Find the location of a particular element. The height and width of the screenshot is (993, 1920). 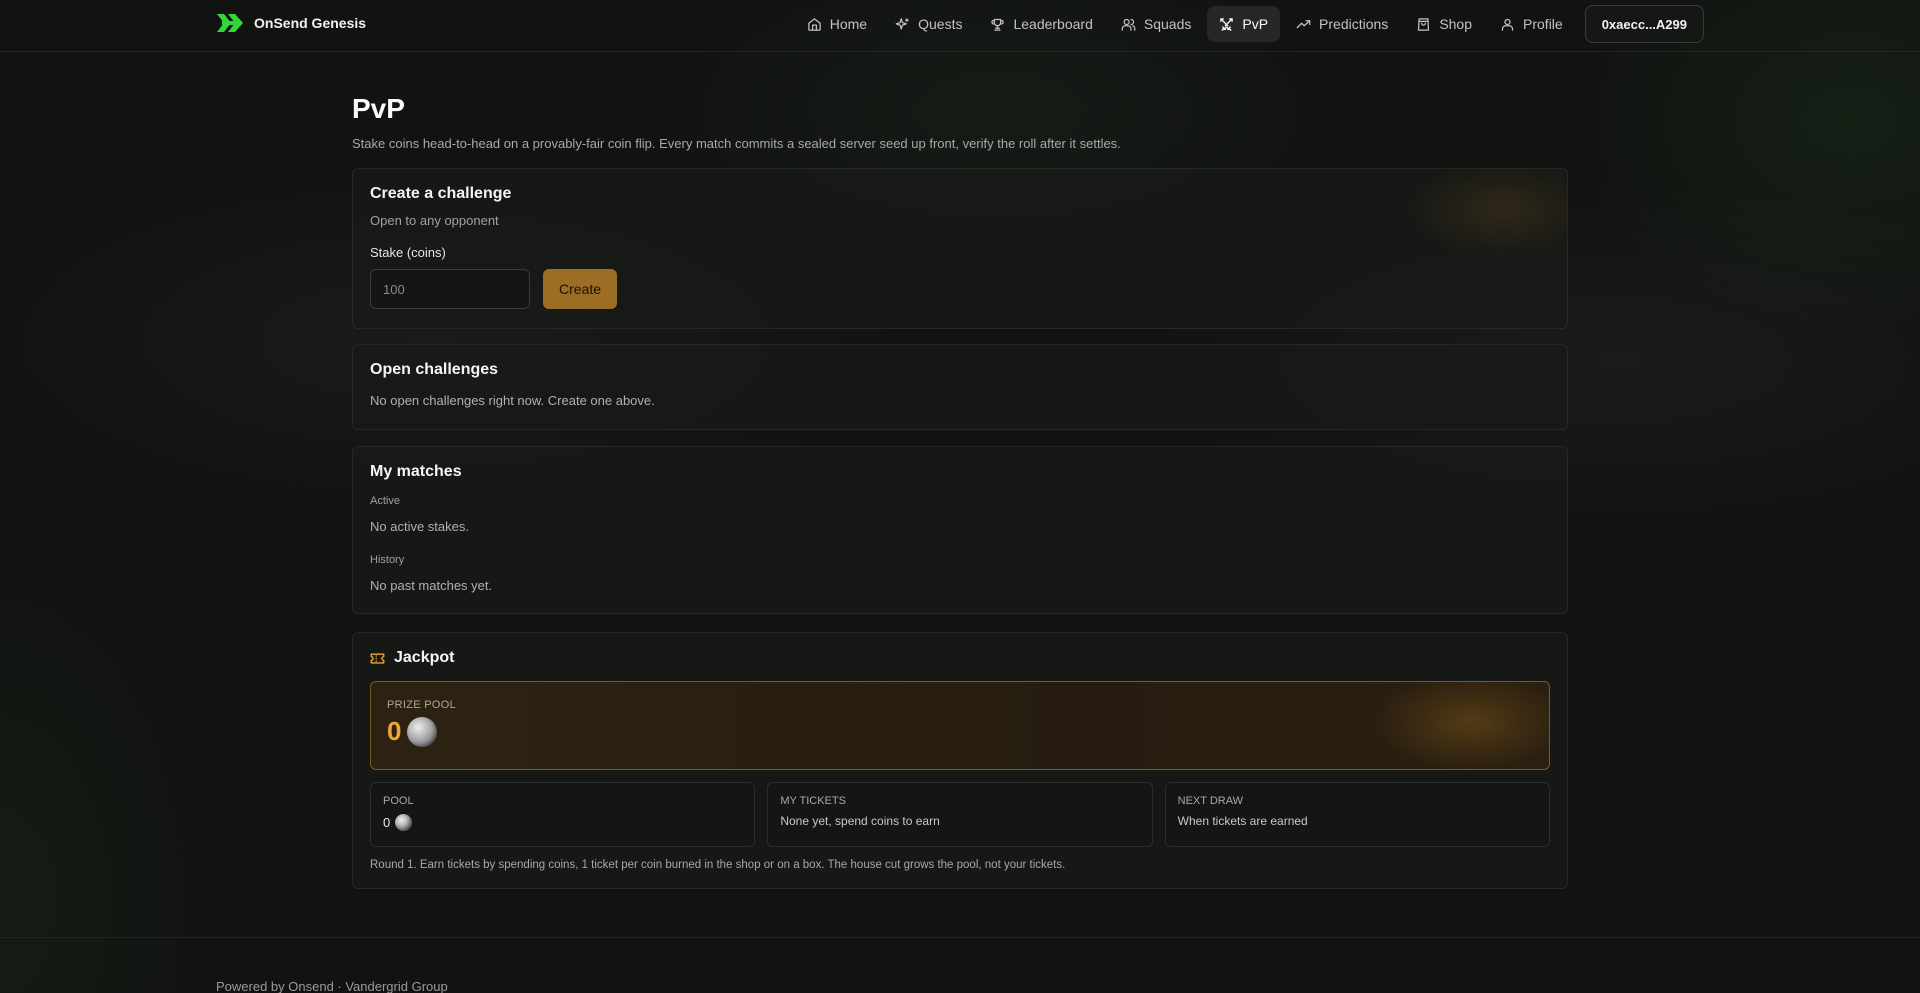

prize-pool-label: PRIZE POOL is located at coordinates (422, 705).